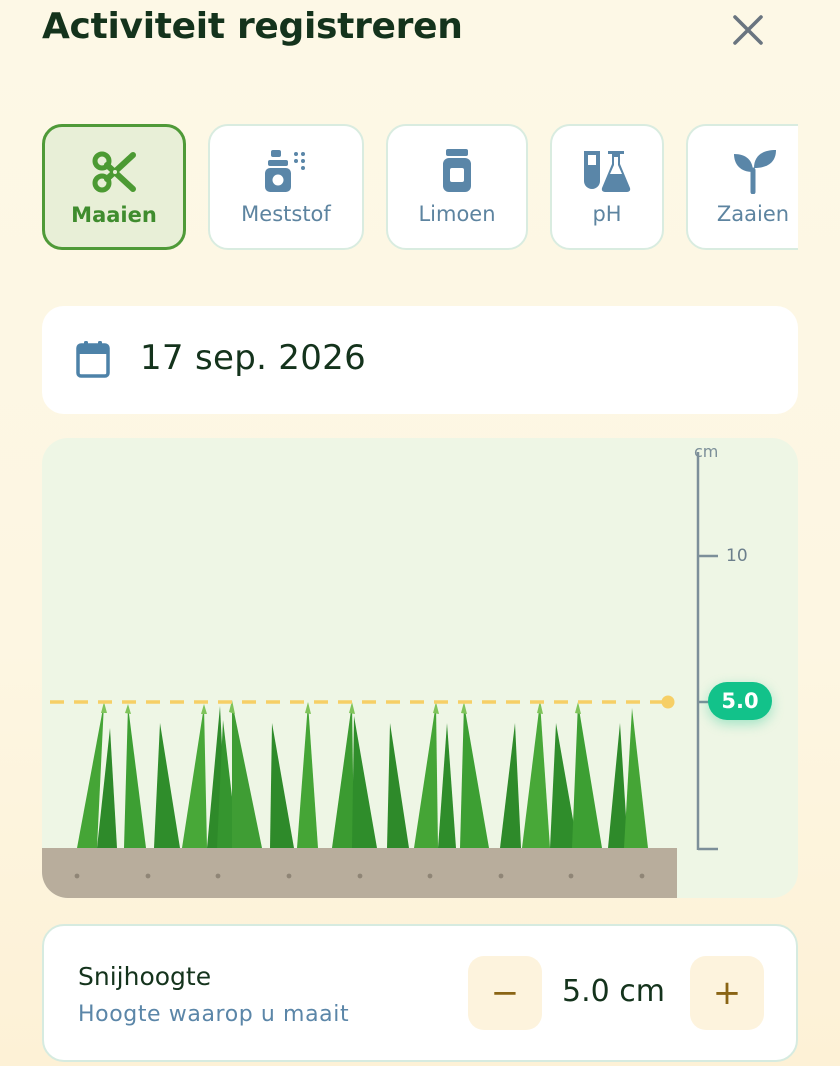 This screenshot has width=840, height=1066. Describe the element at coordinates (613, 991) in the screenshot. I see `cutting-height-value: 5.0 cm` at that location.